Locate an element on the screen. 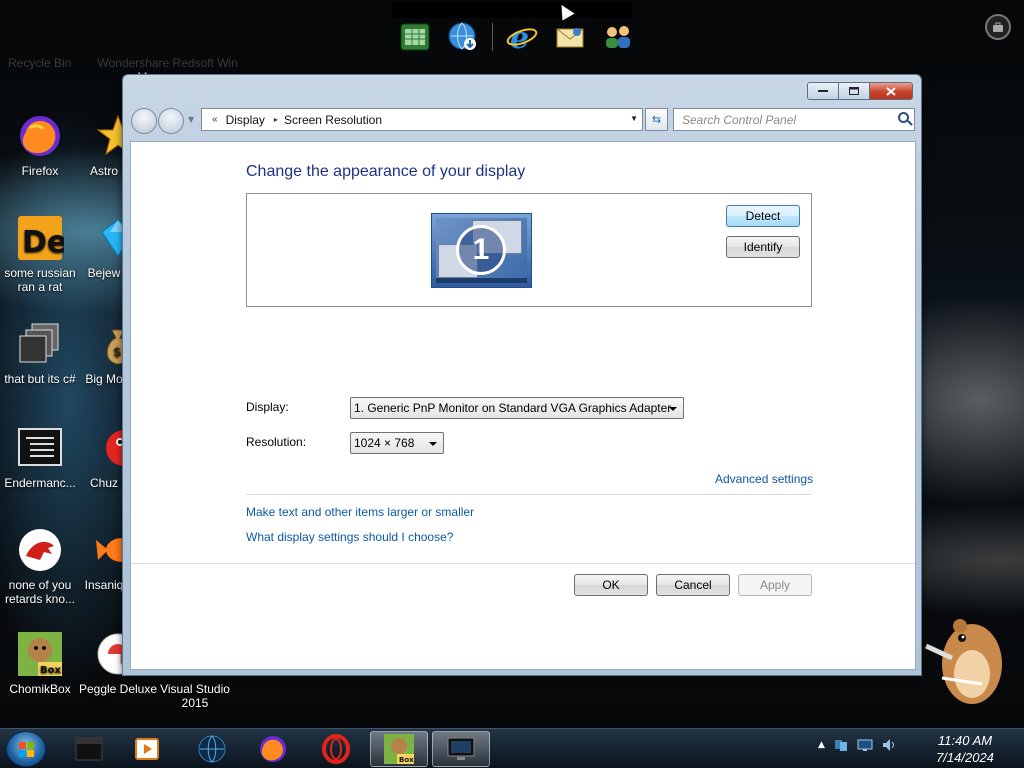  taskbar-chomikbox: Box is located at coordinates (399, 749).